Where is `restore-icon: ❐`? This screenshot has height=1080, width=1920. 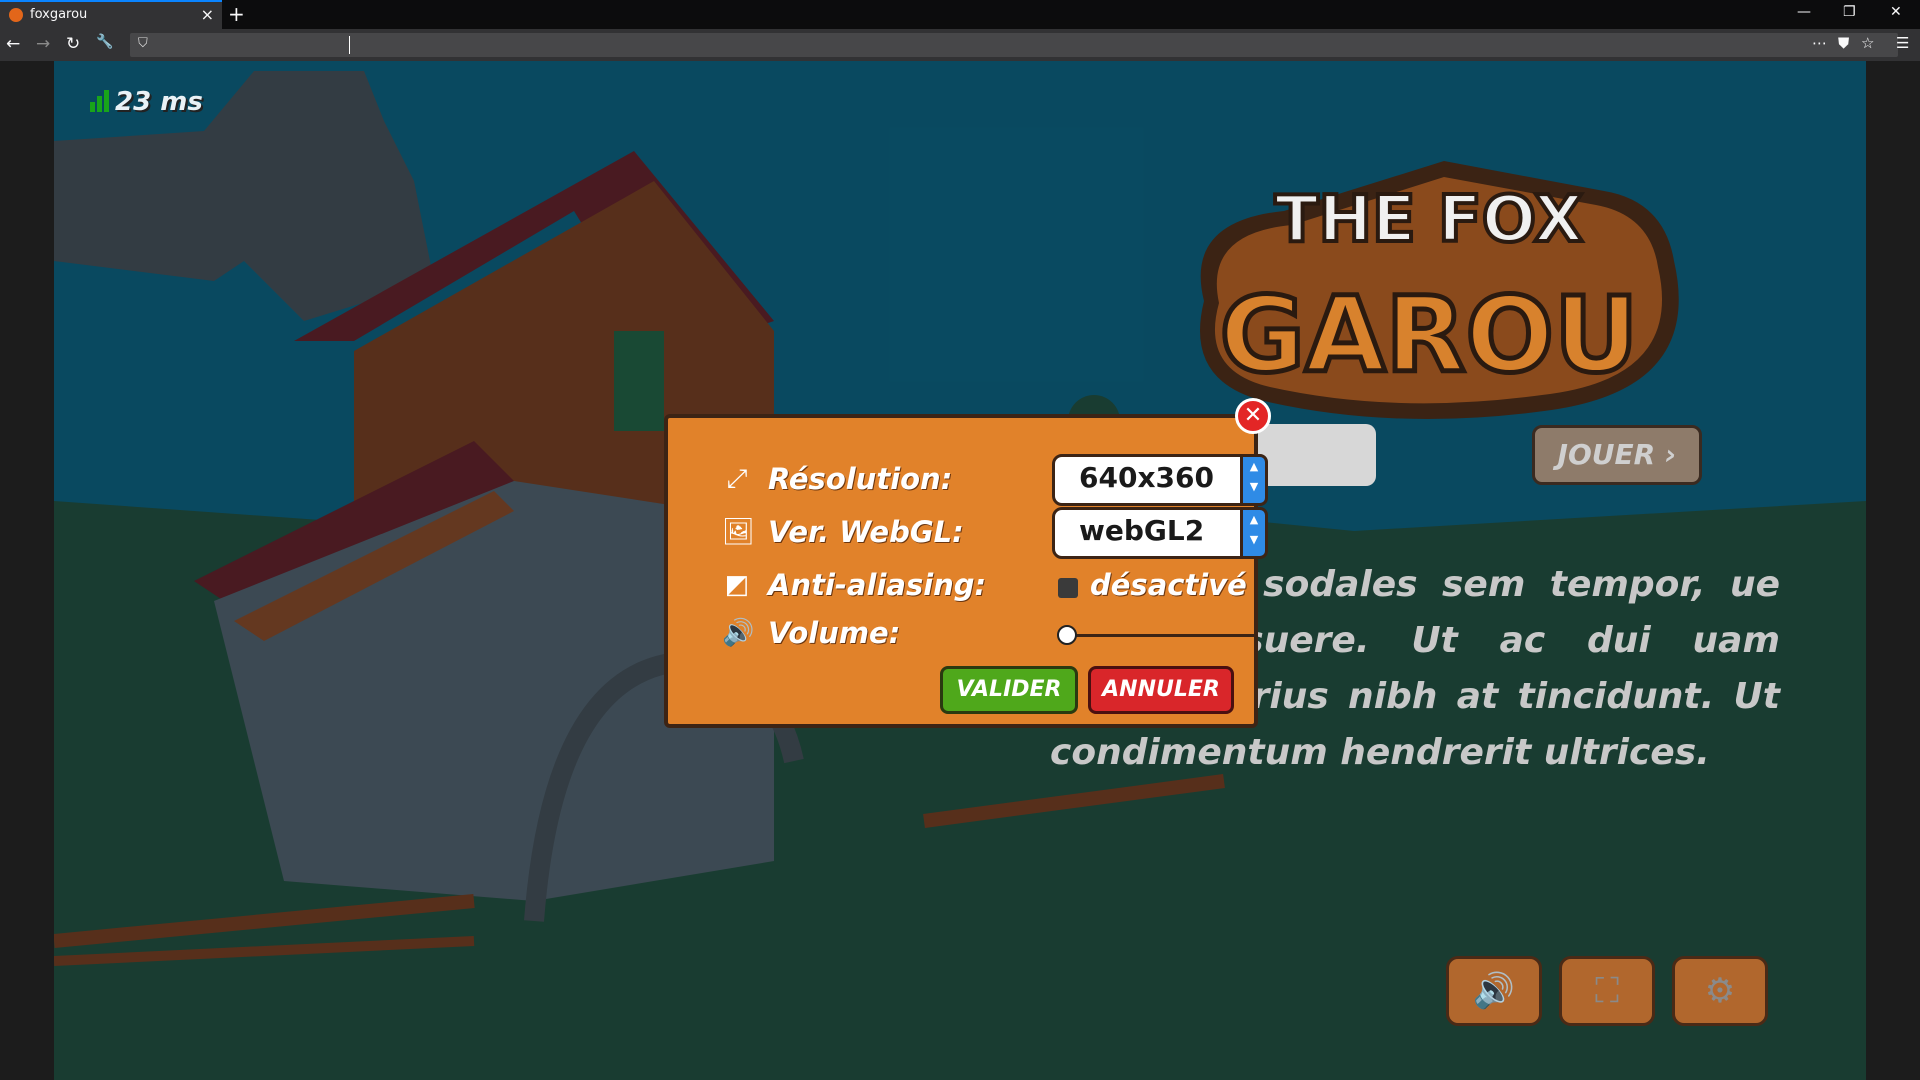 restore-icon: ❐ is located at coordinates (1849, 12).